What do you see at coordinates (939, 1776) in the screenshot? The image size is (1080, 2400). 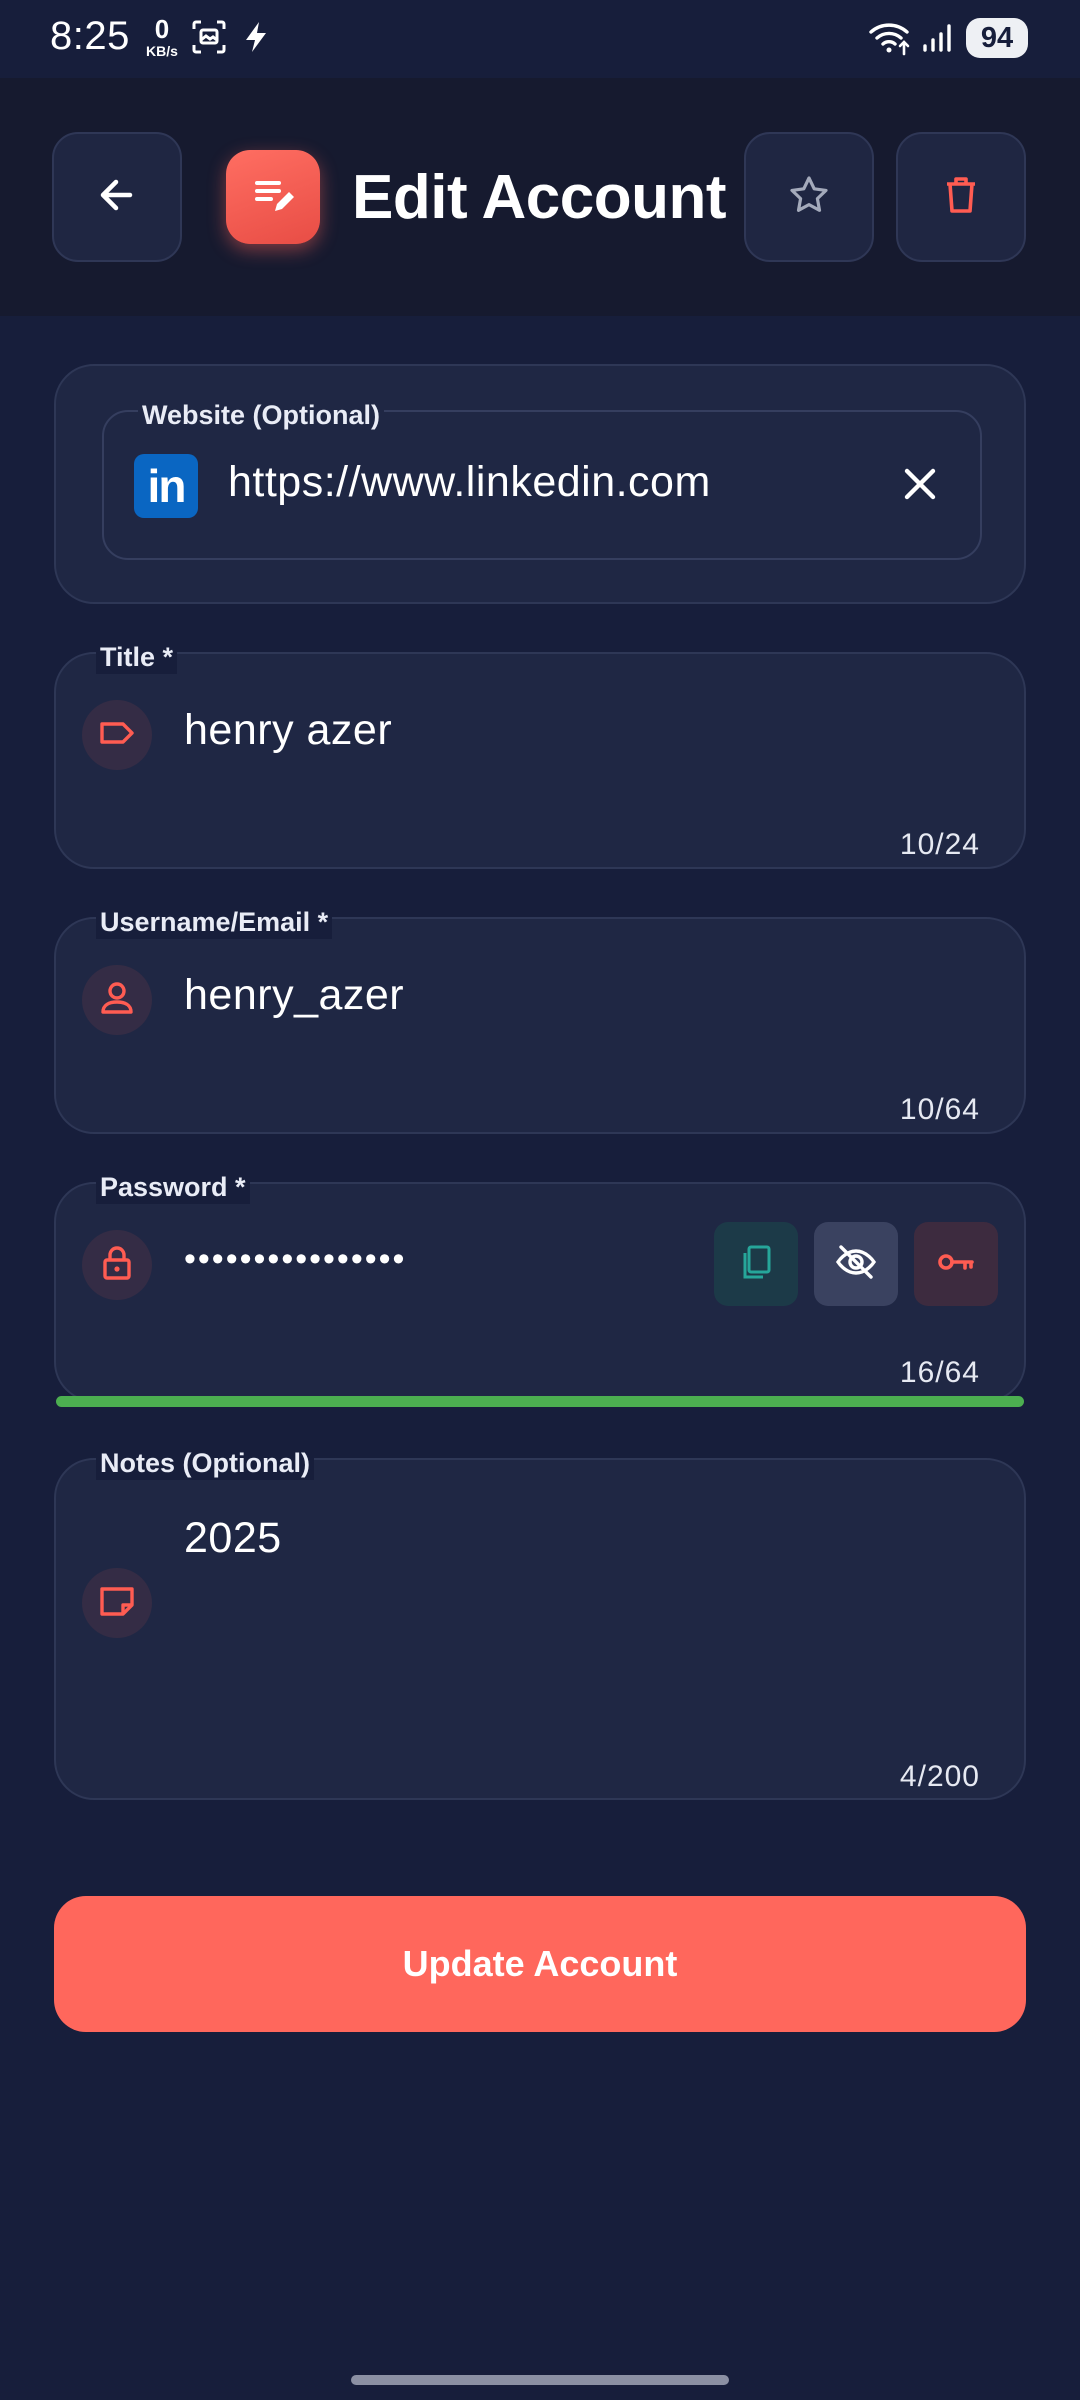 I see `notes-counter: 4/200` at bounding box center [939, 1776].